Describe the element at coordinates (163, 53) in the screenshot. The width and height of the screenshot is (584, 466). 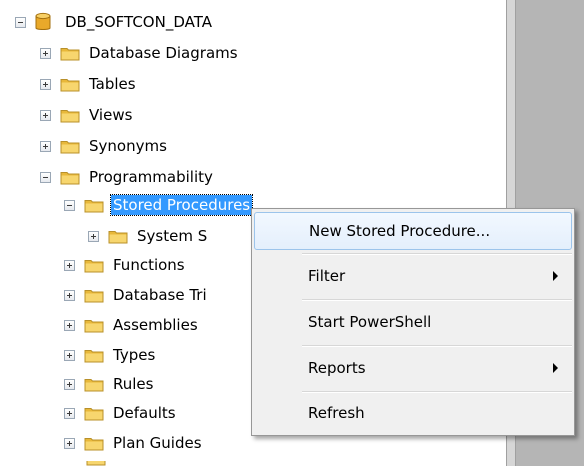
I see `tree-node-label: Database Diagrams` at that location.